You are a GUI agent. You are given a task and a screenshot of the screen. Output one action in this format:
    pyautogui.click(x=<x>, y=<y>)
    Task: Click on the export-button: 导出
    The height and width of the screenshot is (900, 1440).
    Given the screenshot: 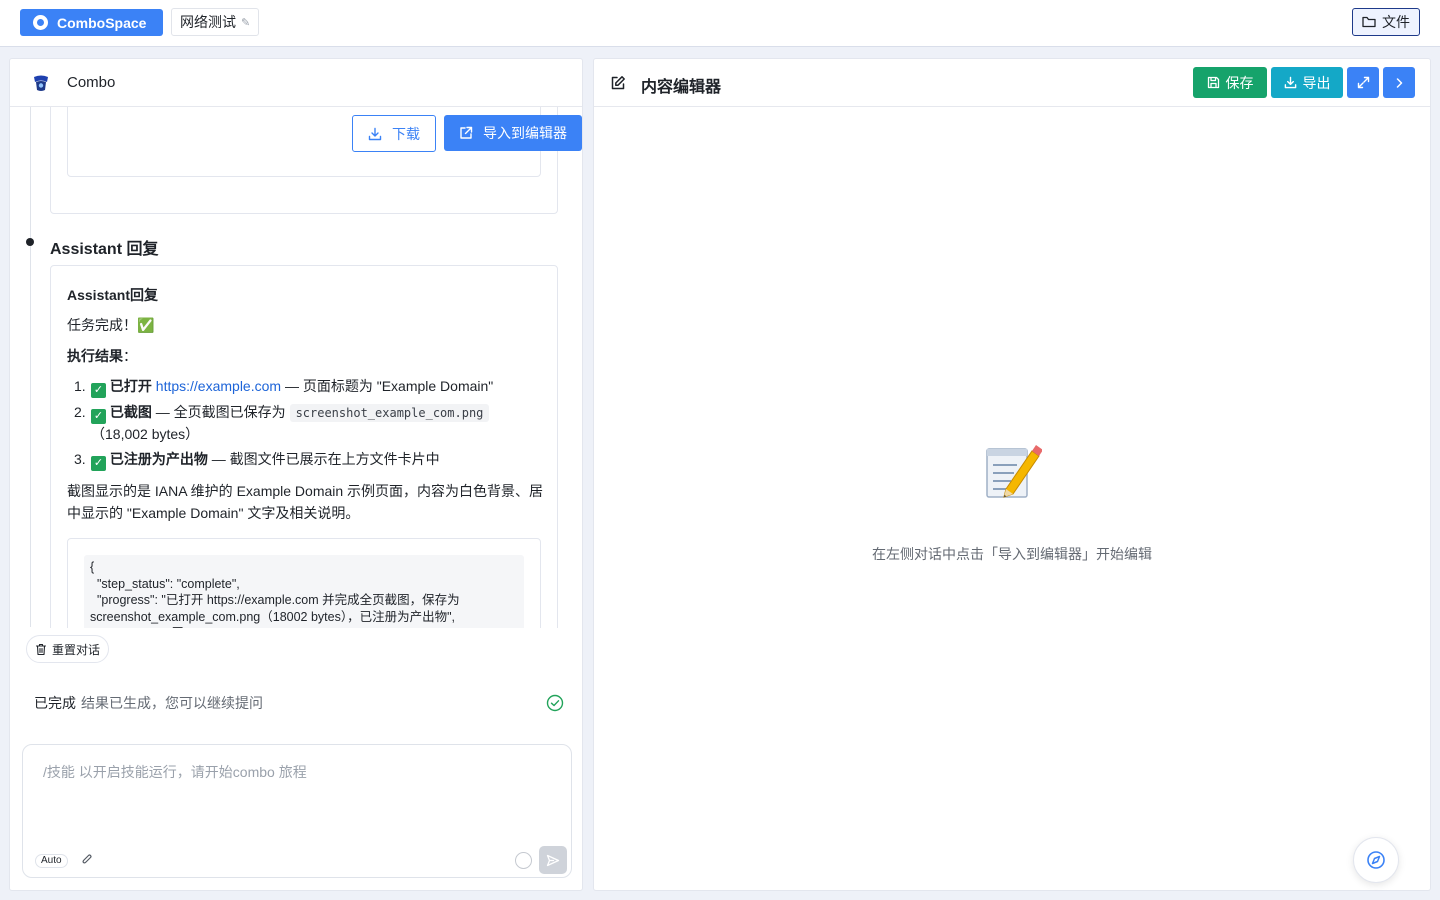 What is the action you would take?
    pyautogui.click(x=1307, y=82)
    